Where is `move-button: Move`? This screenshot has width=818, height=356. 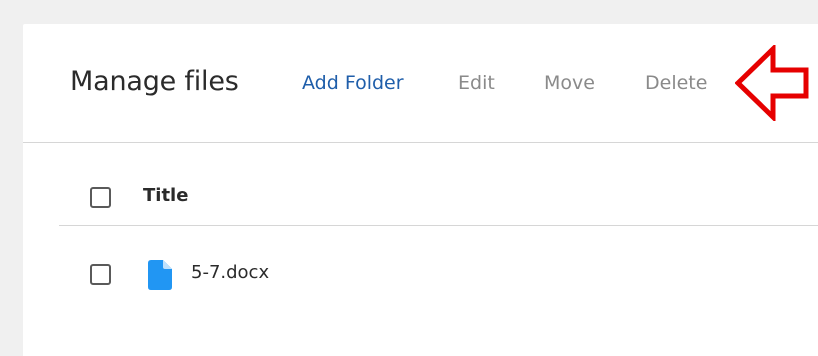 move-button: Move is located at coordinates (569, 83).